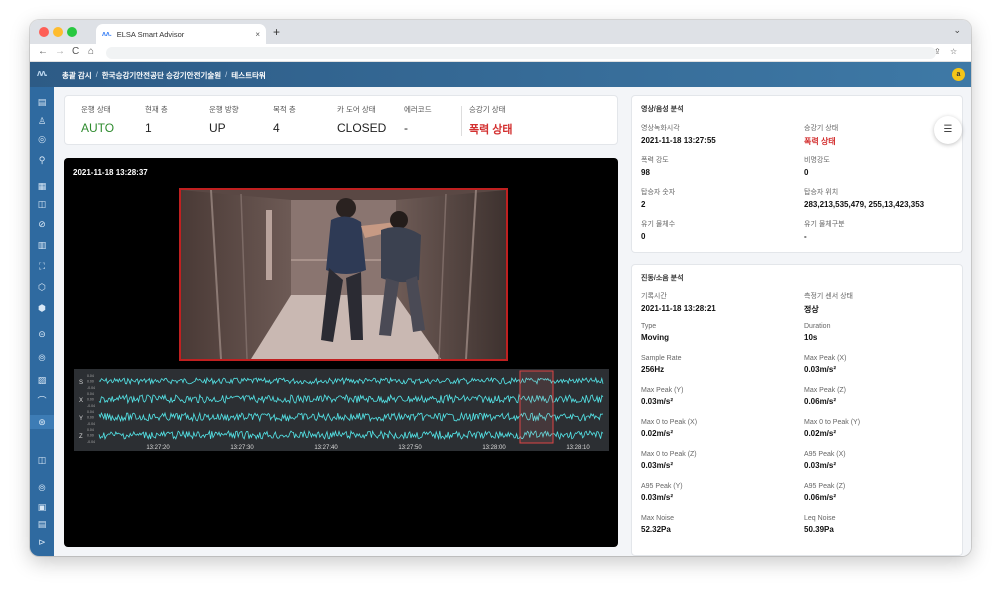 The image size is (1000, 594). Describe the element at coordinates (42, 542) in the screenshot. I see `sidebar-item-play-icon: ⊳` at that location.